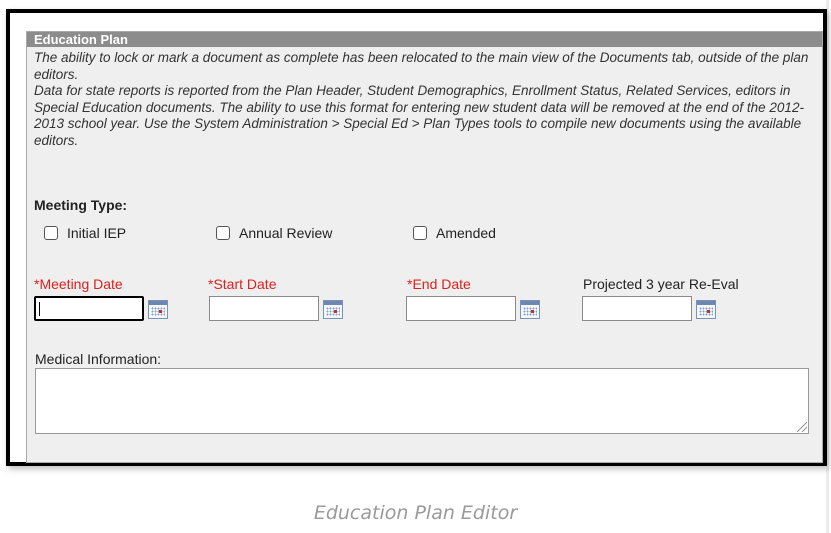  What do you see at coordinates (78, 284) in the screenshot?
I see `meeting-date-label: *Meeting Date` at bounding box center [78, 284].